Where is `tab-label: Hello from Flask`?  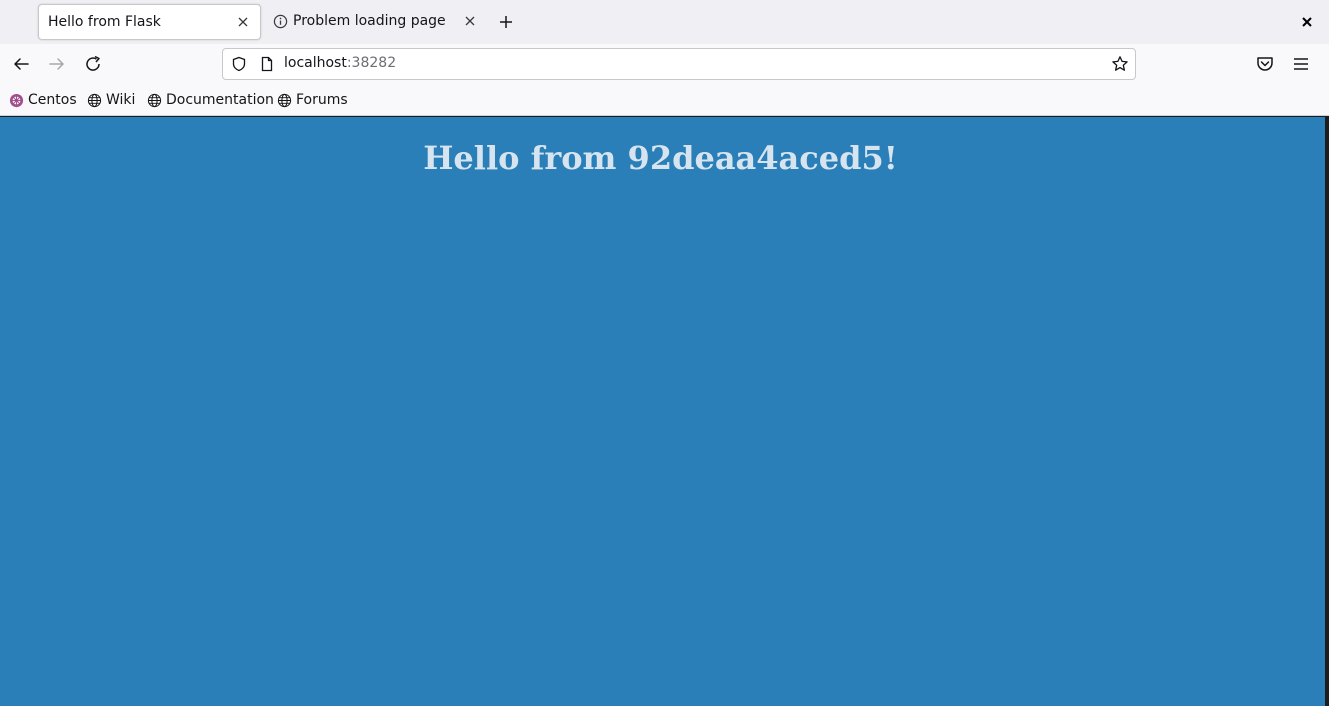
tab-label: Hello from Flask is located at coordinates (104, 22).